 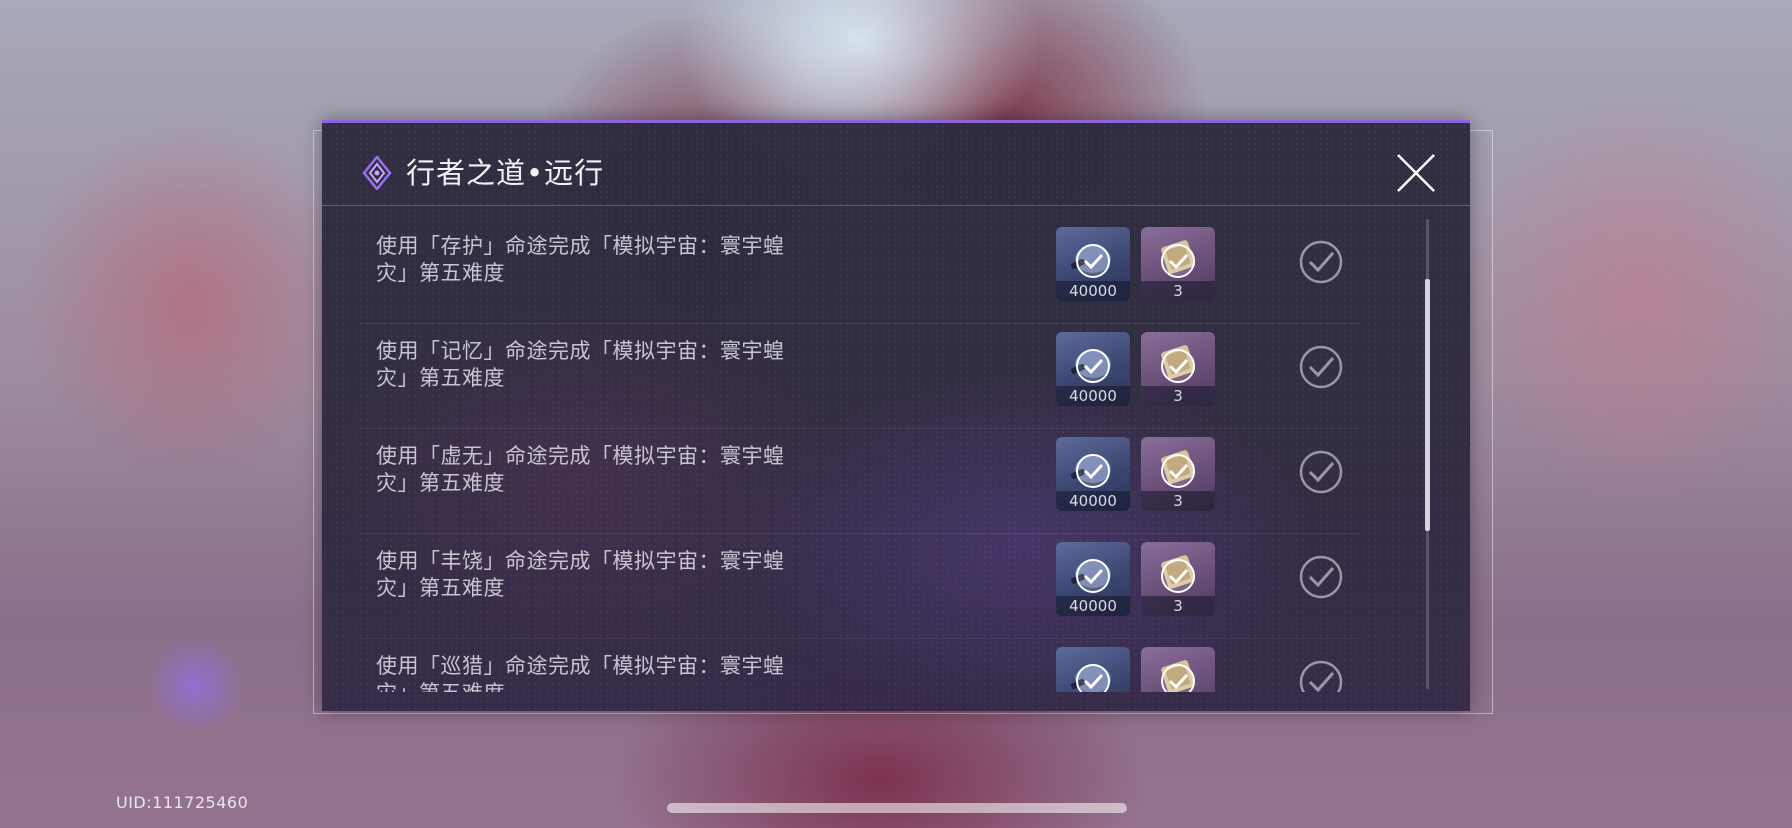 What do you see at coordinates (377, 173) in the screenshot?
I see `diamond-emblem-icon` at bounding box center [377, 173].